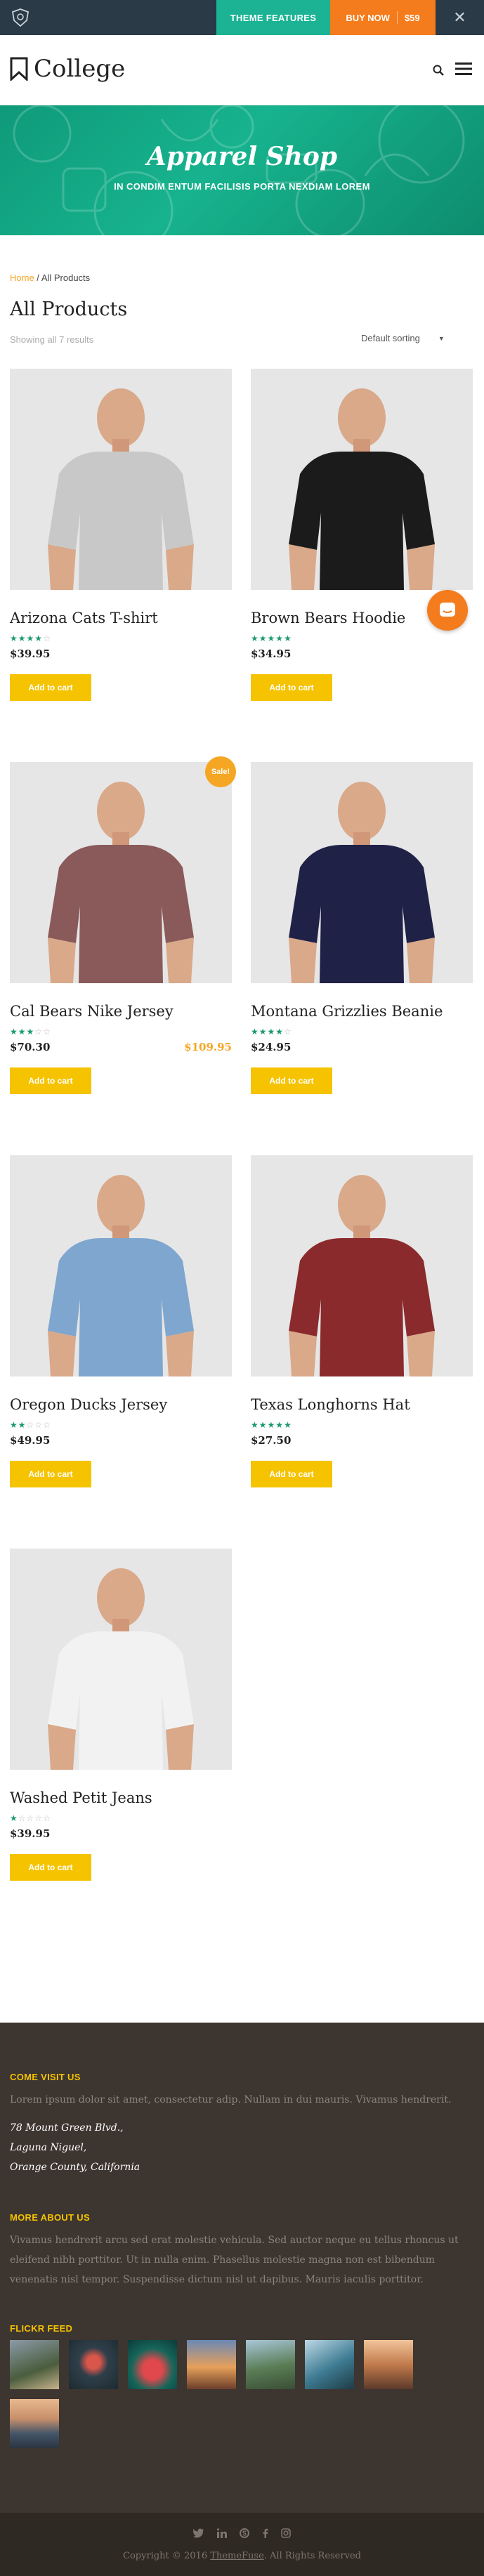  I want to click on copyright-suffix: . All Rights Reserved, so click(312, 2556).